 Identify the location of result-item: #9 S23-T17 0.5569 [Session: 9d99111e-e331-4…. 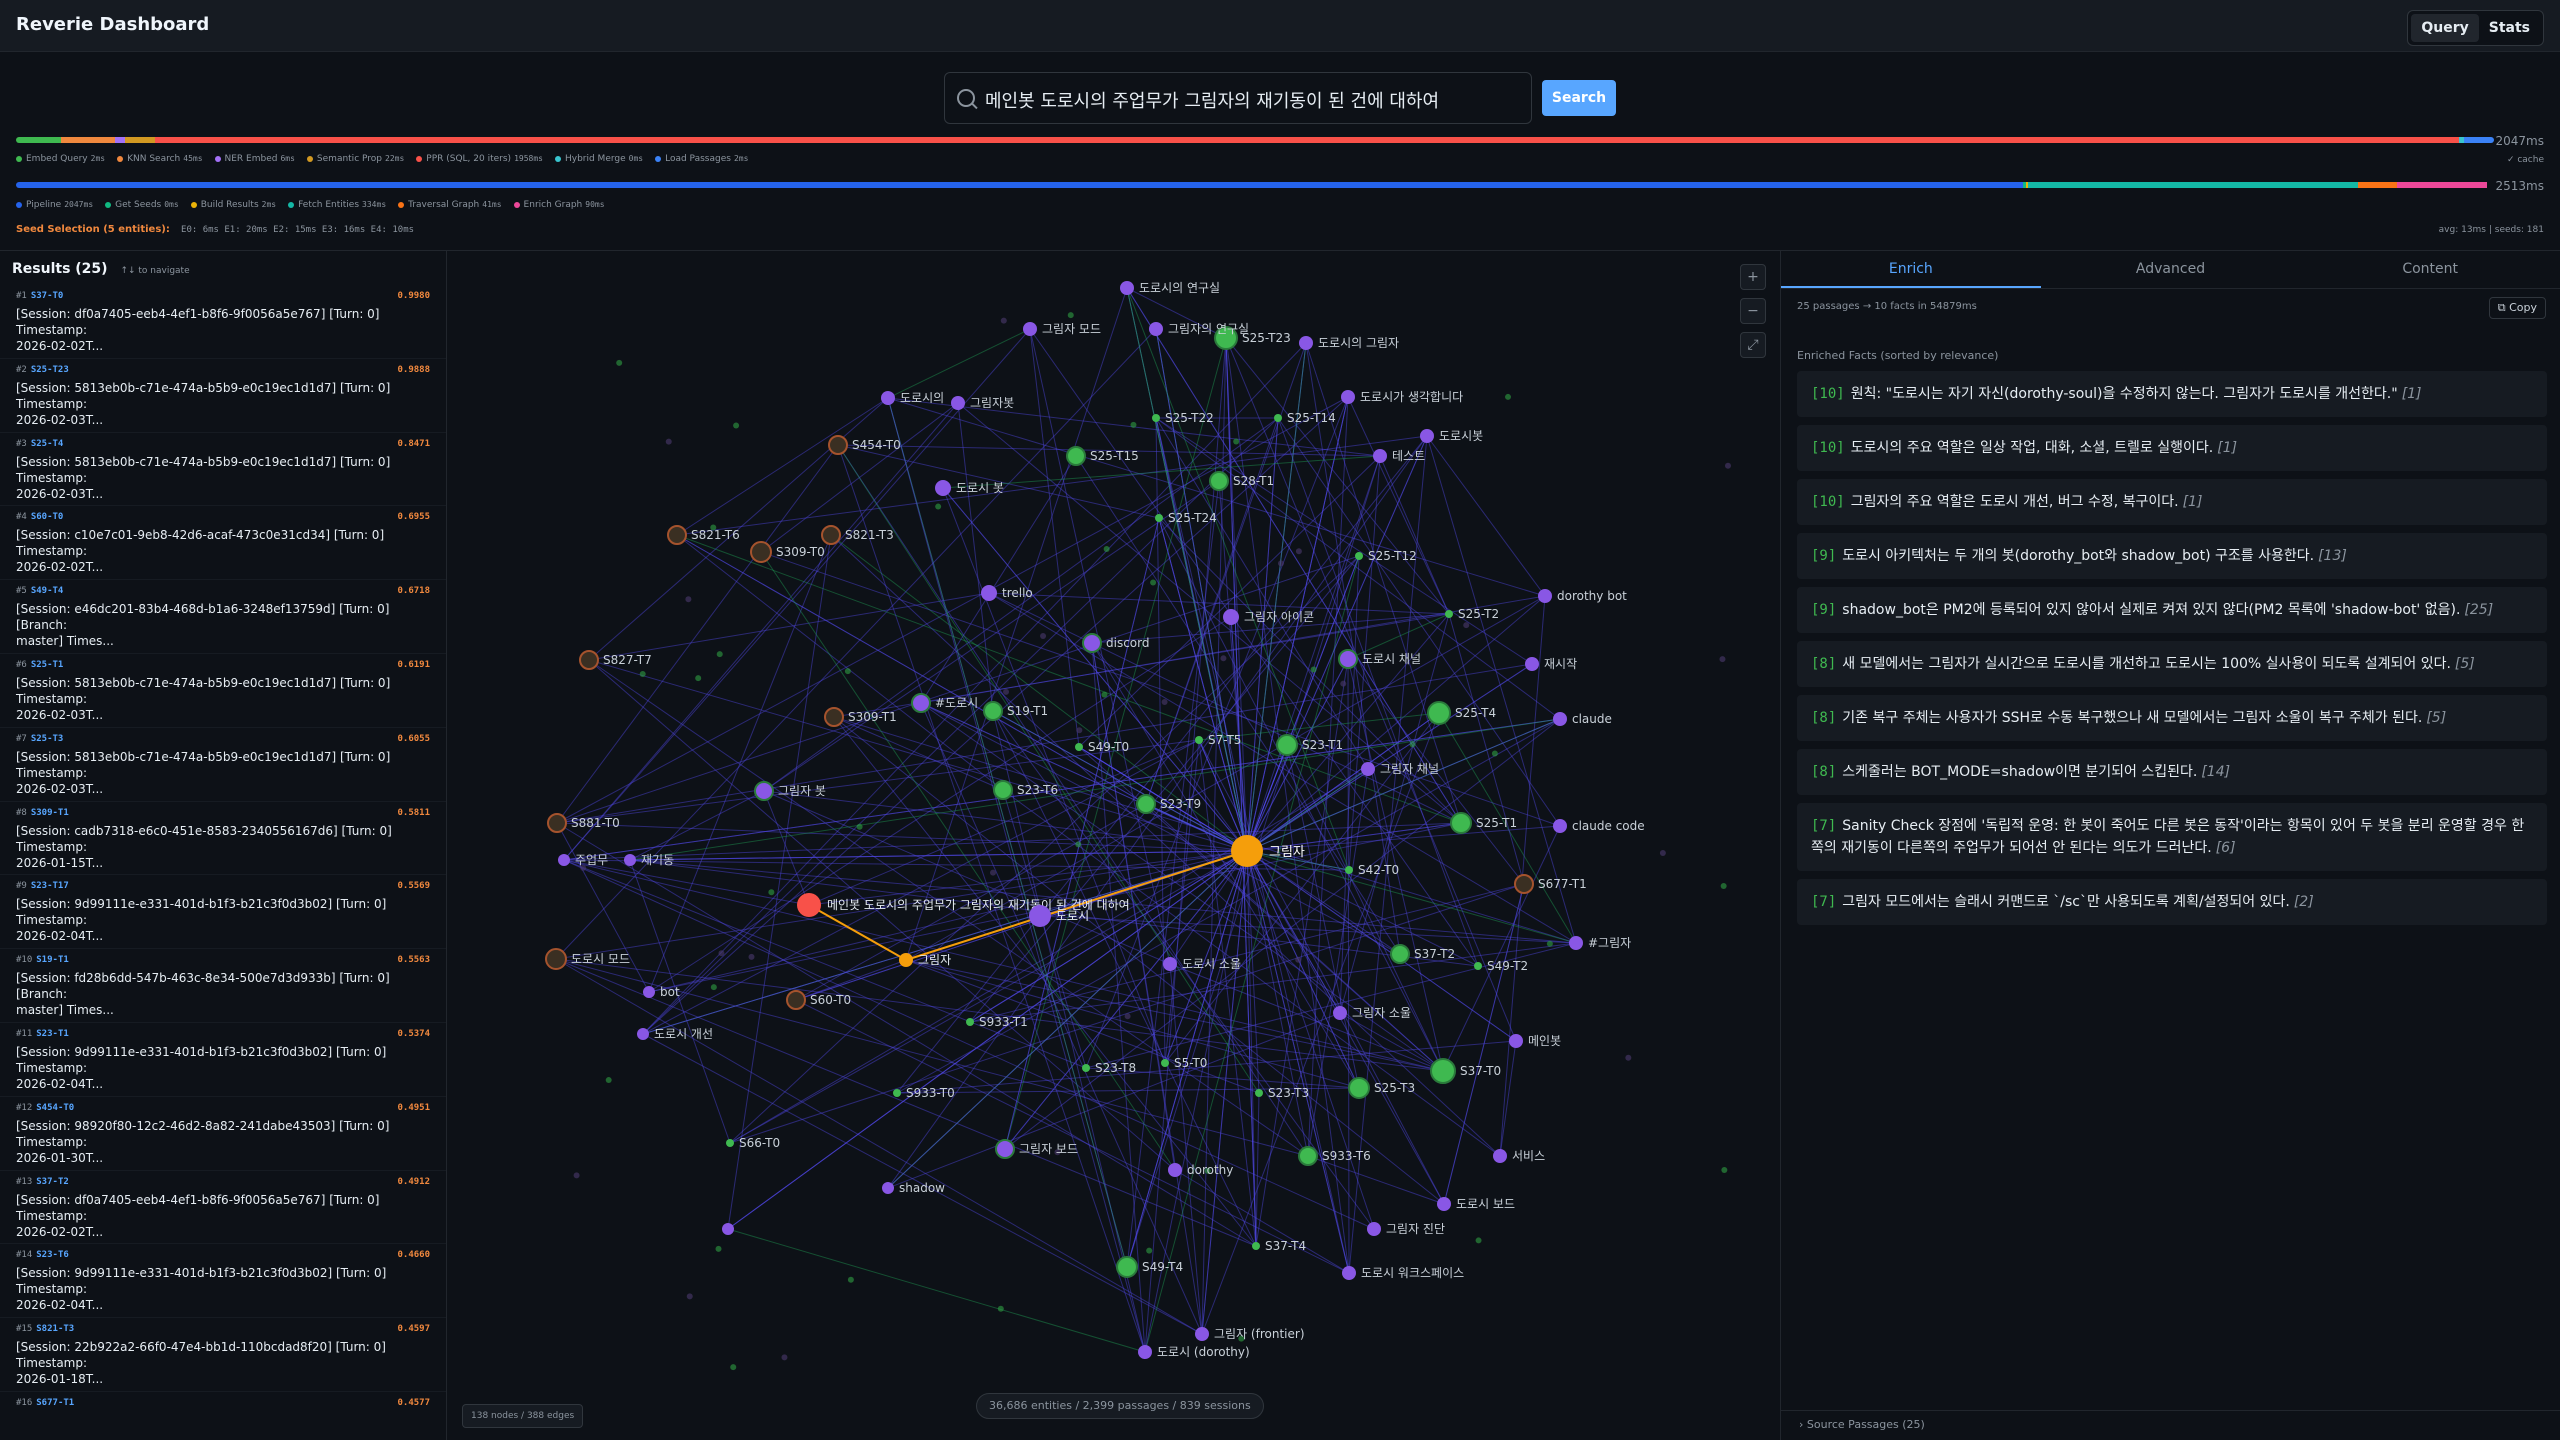
(223, 912).